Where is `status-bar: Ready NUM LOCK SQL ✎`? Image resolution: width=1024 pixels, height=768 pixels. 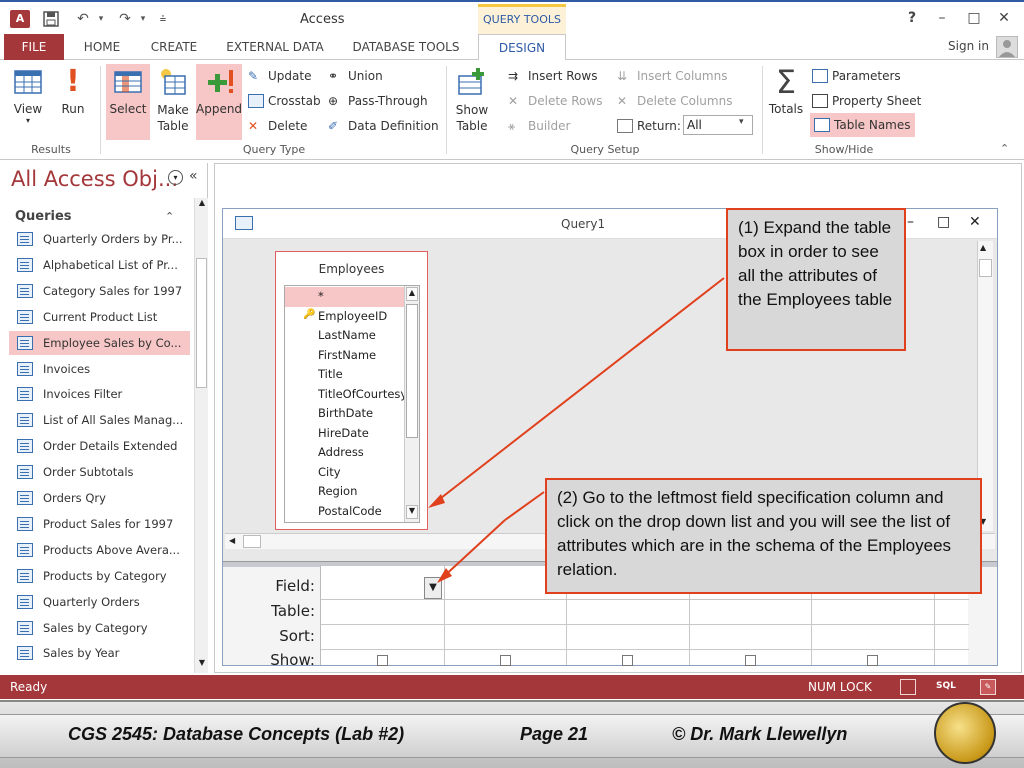
status-bar: Ready NUM LOCK SQL ✎ is located at coordinates (512, 687).